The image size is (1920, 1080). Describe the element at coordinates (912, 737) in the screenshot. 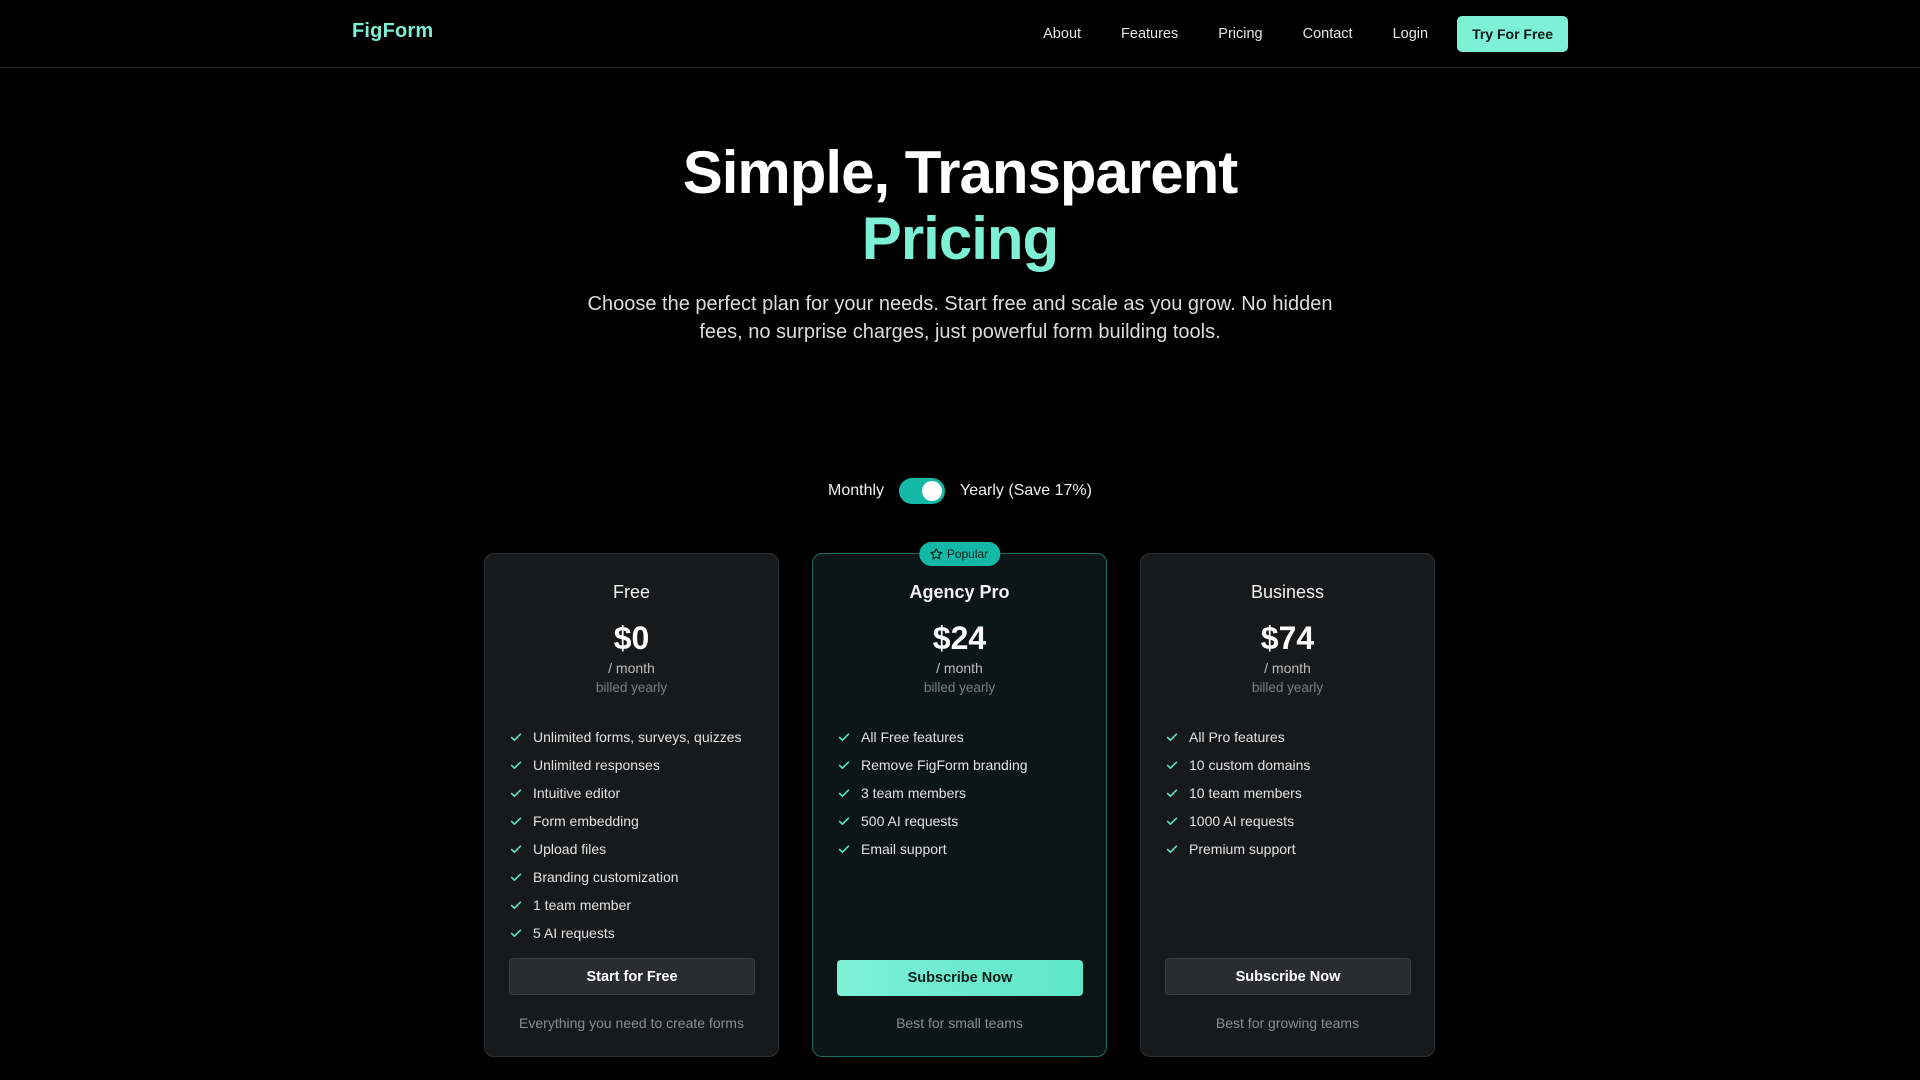

I see `feature-text: All Free features` at that location.